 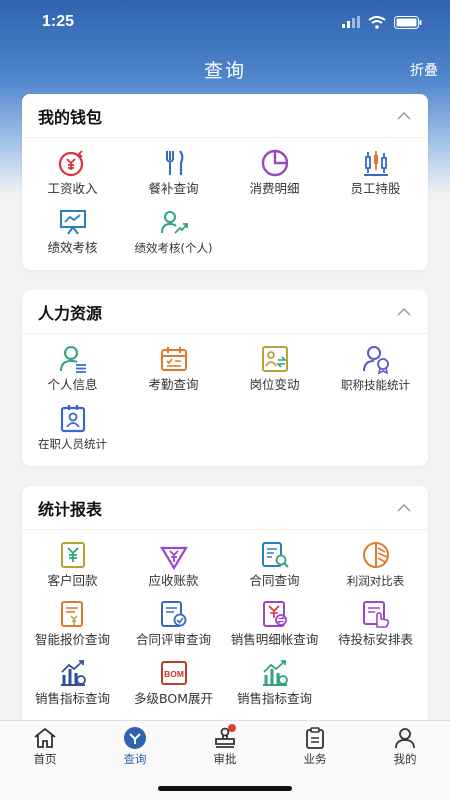 I want to click on grid-item-attendance: 考勤查询, so click(x=173, y=369).